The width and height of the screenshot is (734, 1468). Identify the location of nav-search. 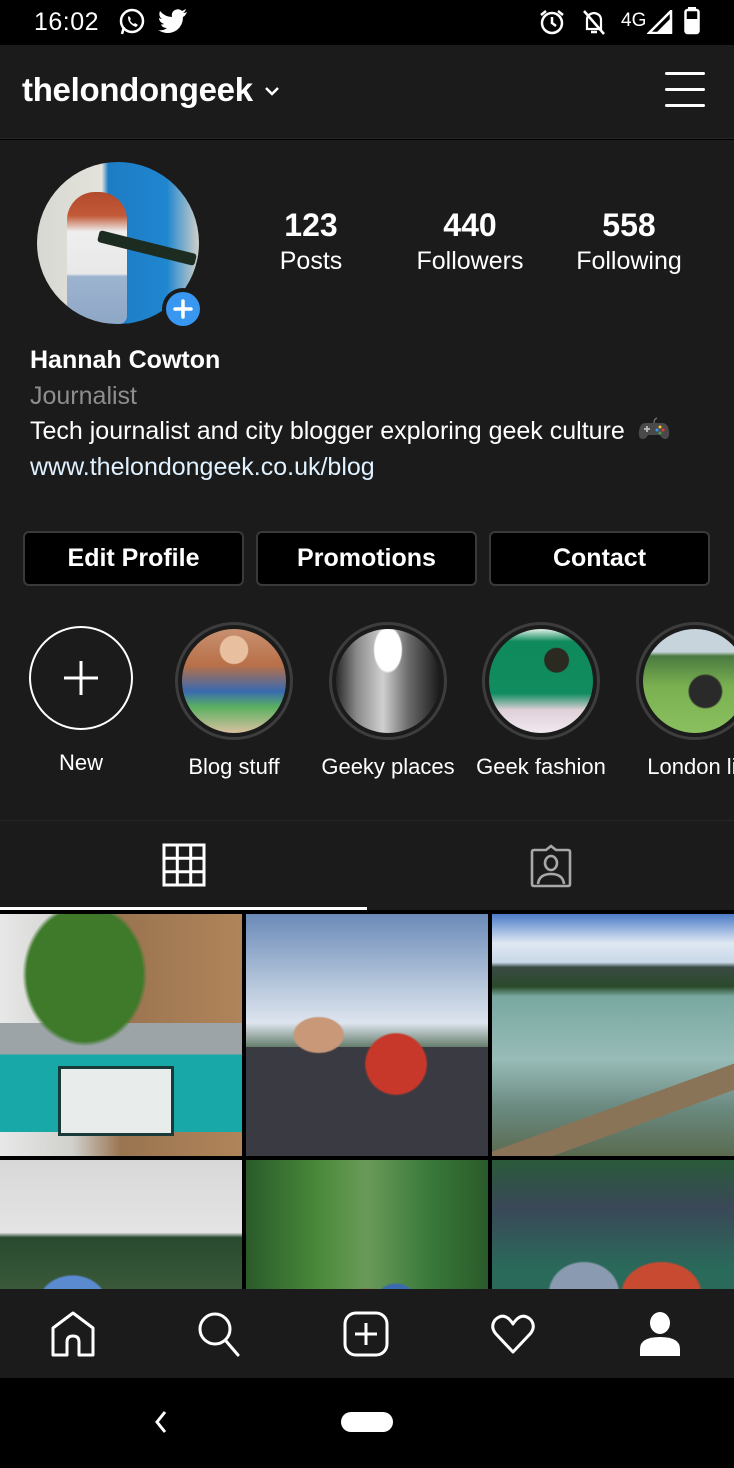
(219, 1333).